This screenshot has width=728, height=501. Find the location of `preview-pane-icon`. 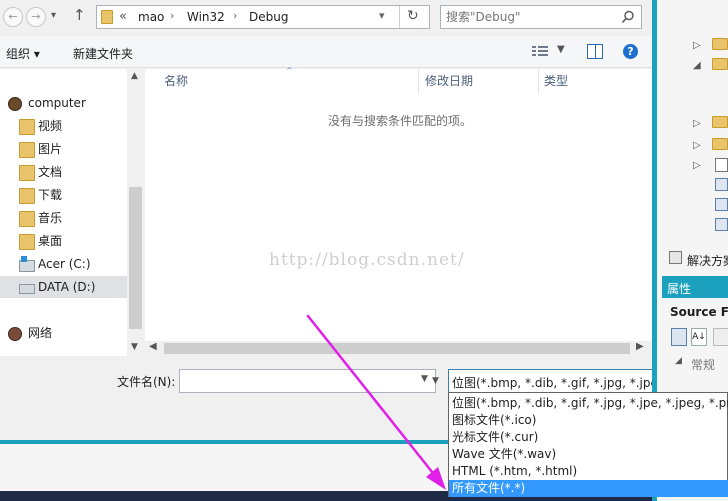

preview-pane-icon is located at coordinates (595, 51).